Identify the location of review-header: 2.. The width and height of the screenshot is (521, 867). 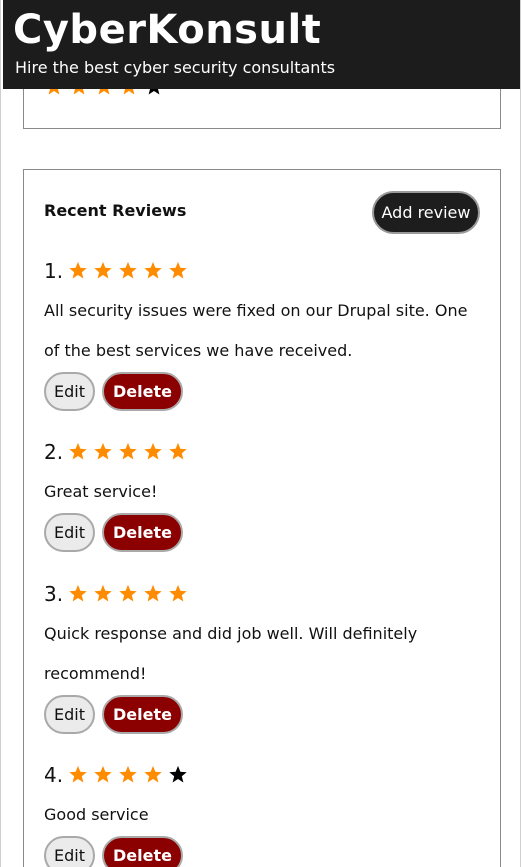
(264, 452).